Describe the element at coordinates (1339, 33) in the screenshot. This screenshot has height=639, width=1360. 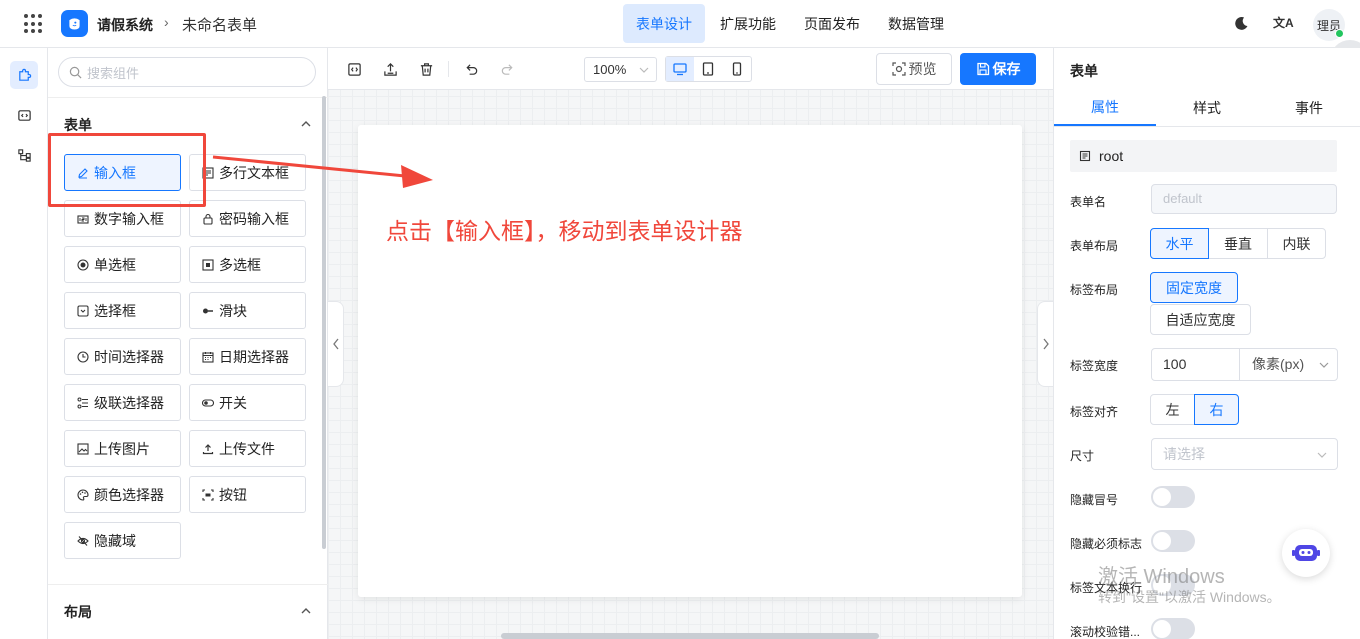
I see `online-status-icon` at that location.